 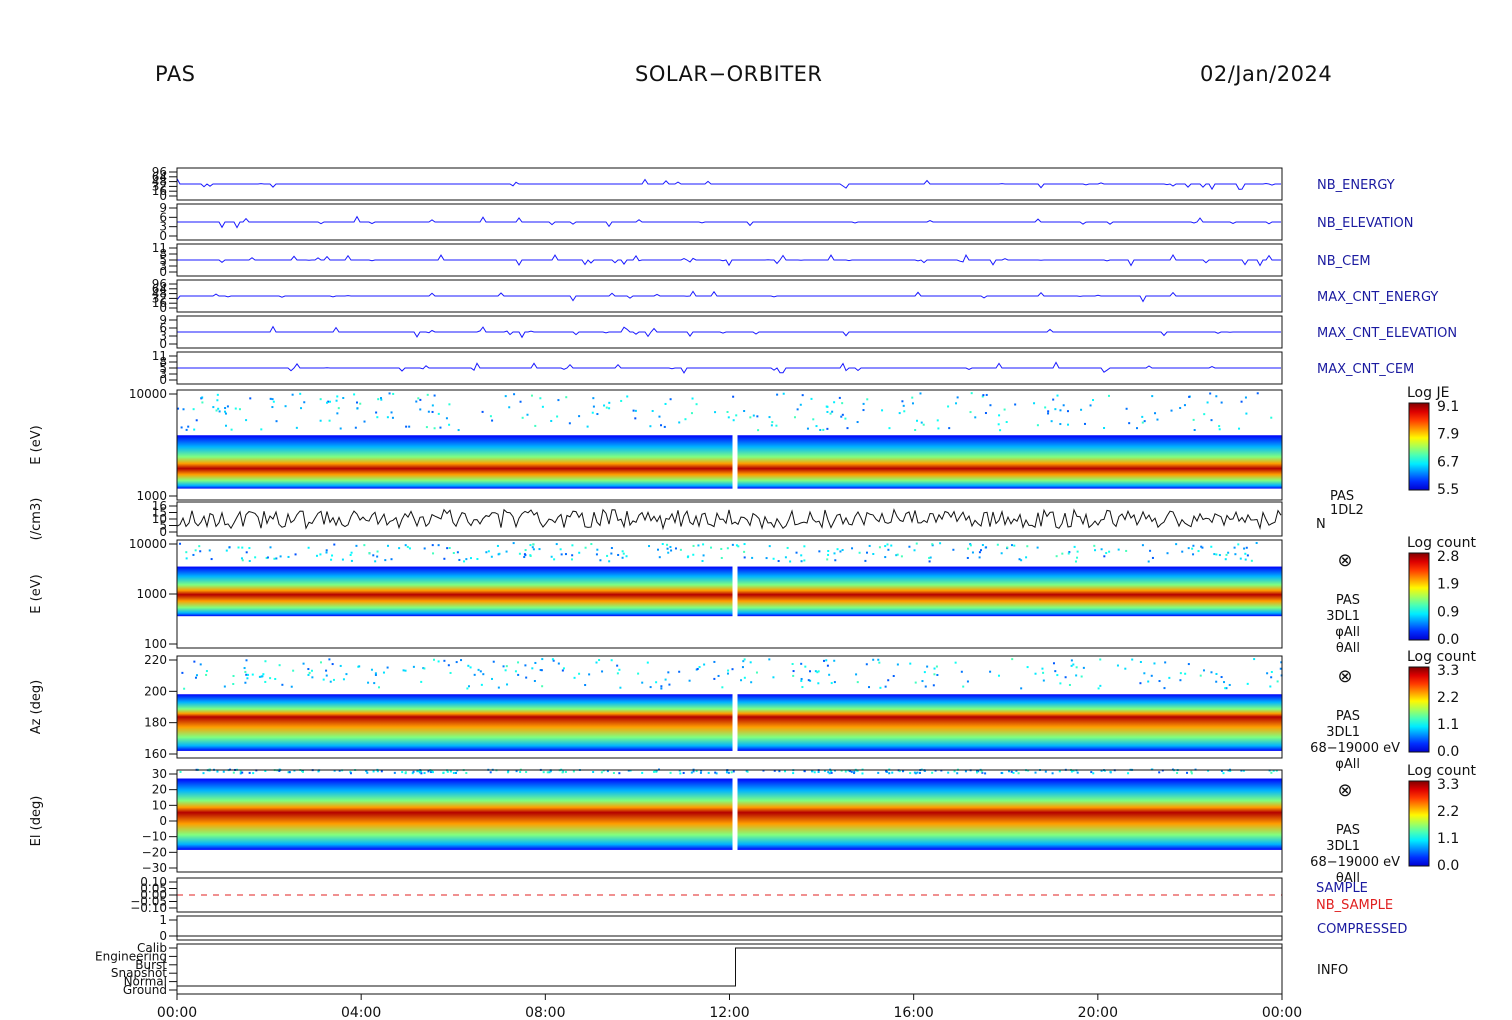 I want to click on panel-label: NB_CEM, so click(x=1344, y=261).